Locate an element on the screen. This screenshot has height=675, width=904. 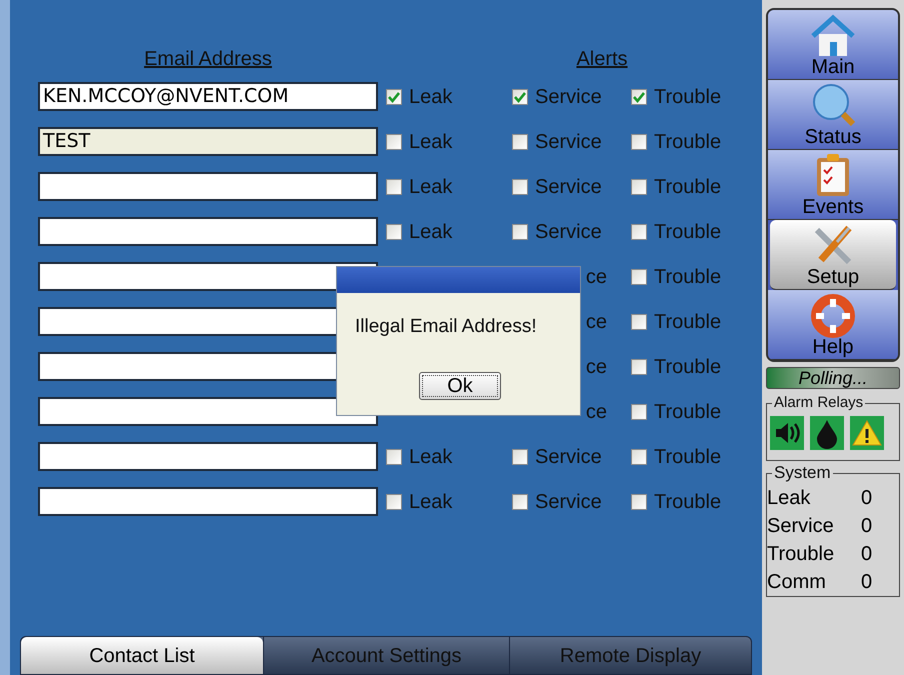
count-label: Comm is located at coordinates (797, 582).